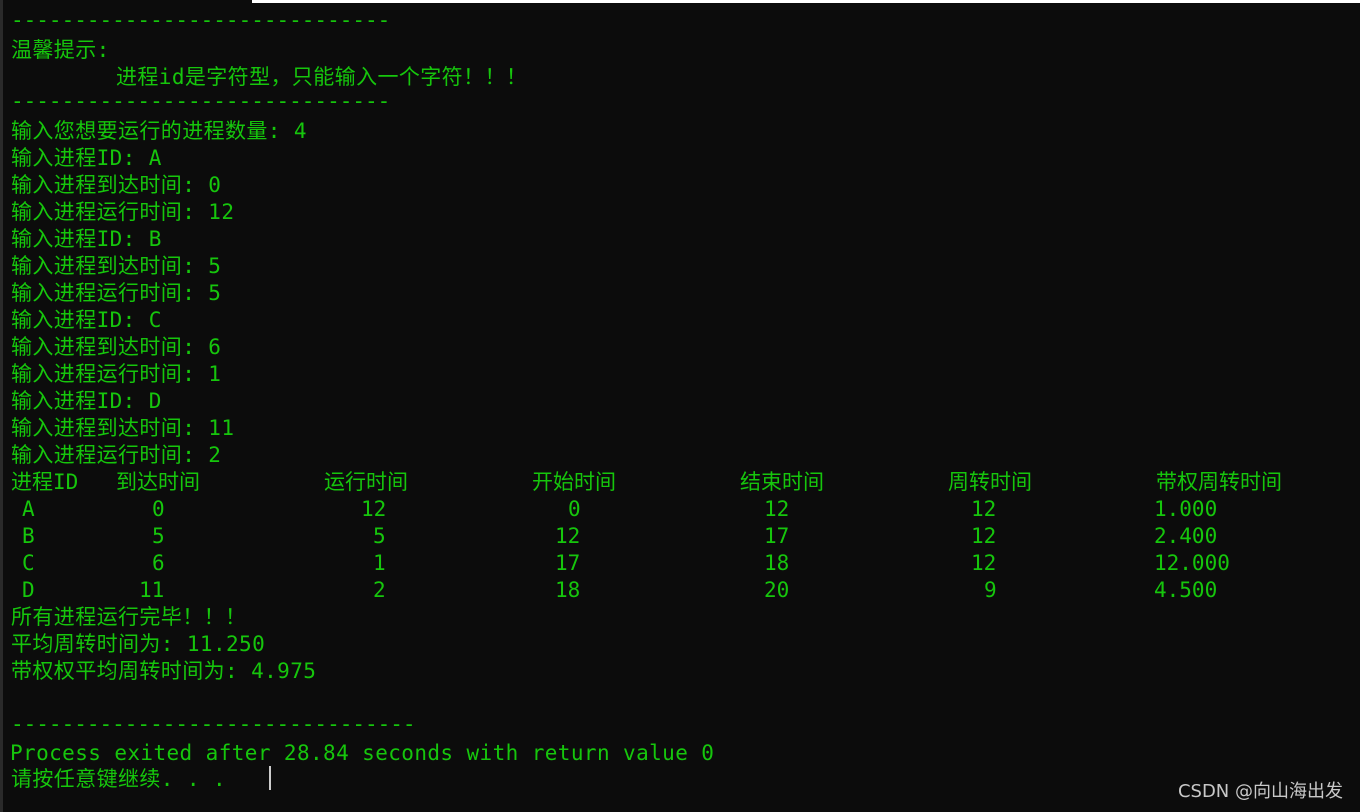 This screenshot has width=1360, height=812. I want to click on header-turnaround-time: 周转时间, so click(990, 482).